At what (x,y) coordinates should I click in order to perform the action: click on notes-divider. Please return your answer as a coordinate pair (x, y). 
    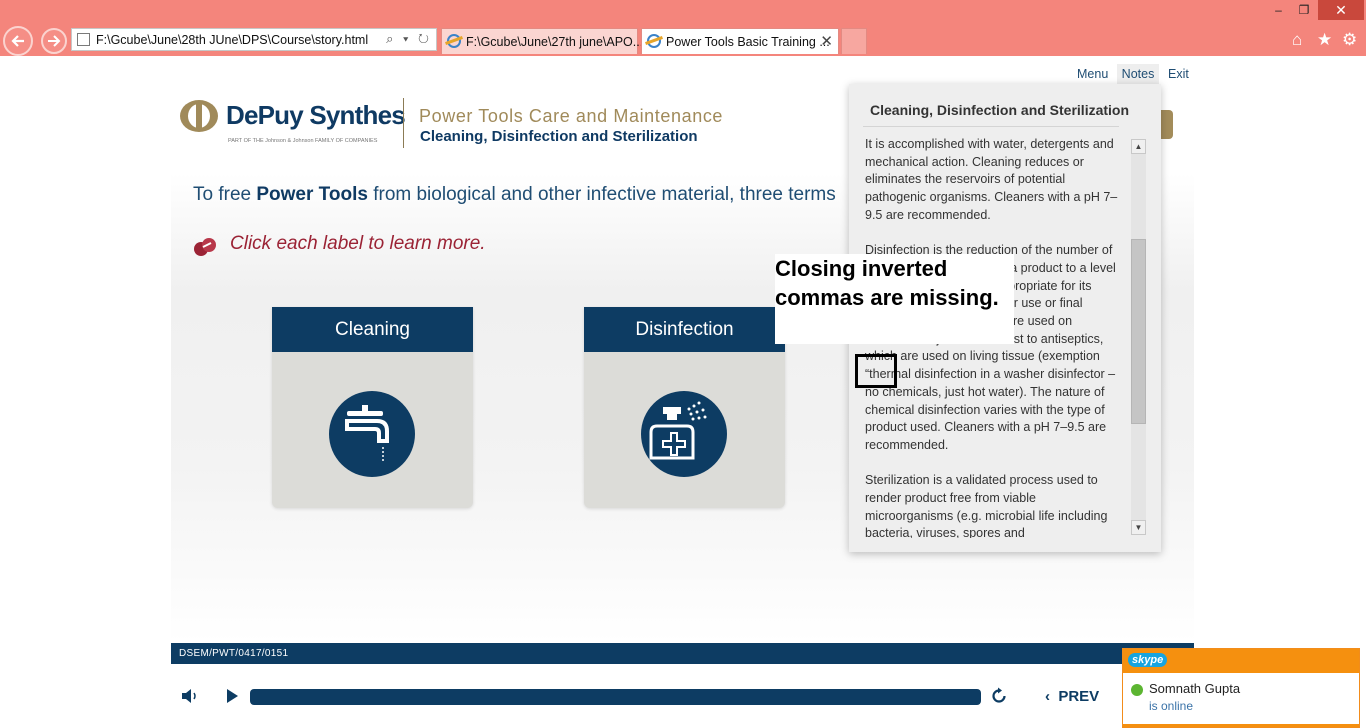
    Looking at the image, I should click on (991, 126).